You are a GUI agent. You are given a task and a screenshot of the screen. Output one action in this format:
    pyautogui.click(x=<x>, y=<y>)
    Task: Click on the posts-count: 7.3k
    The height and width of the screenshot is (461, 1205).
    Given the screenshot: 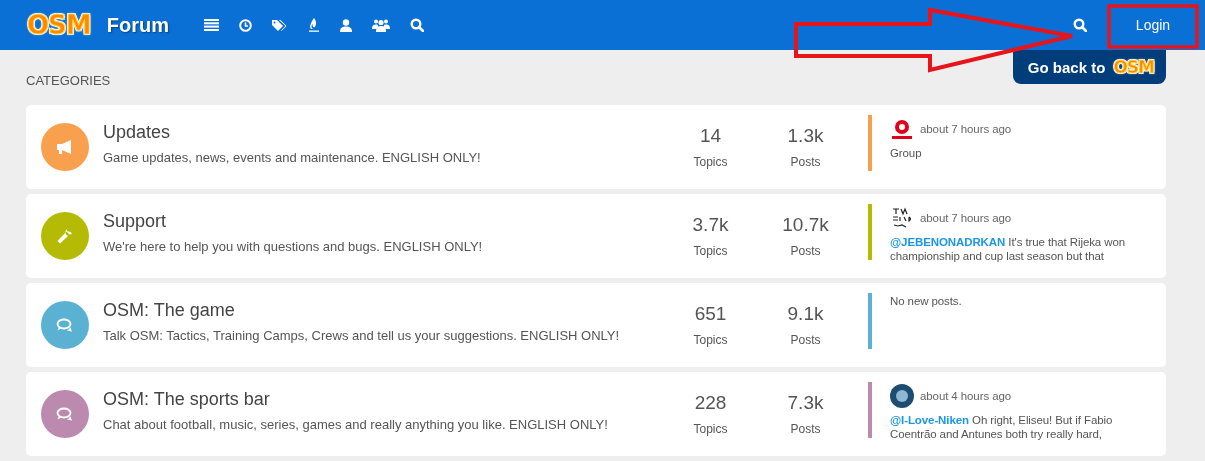 What is the action you would take?
    pyautogui.click(x=805, y=403)
    